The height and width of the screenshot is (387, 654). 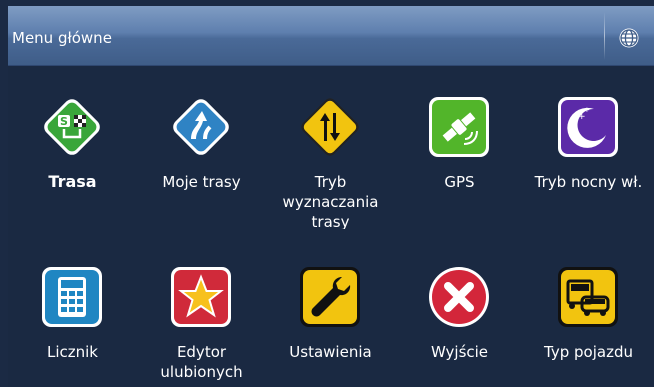 I want to click on vehicle-type-icon, so click(x=588, y=297).